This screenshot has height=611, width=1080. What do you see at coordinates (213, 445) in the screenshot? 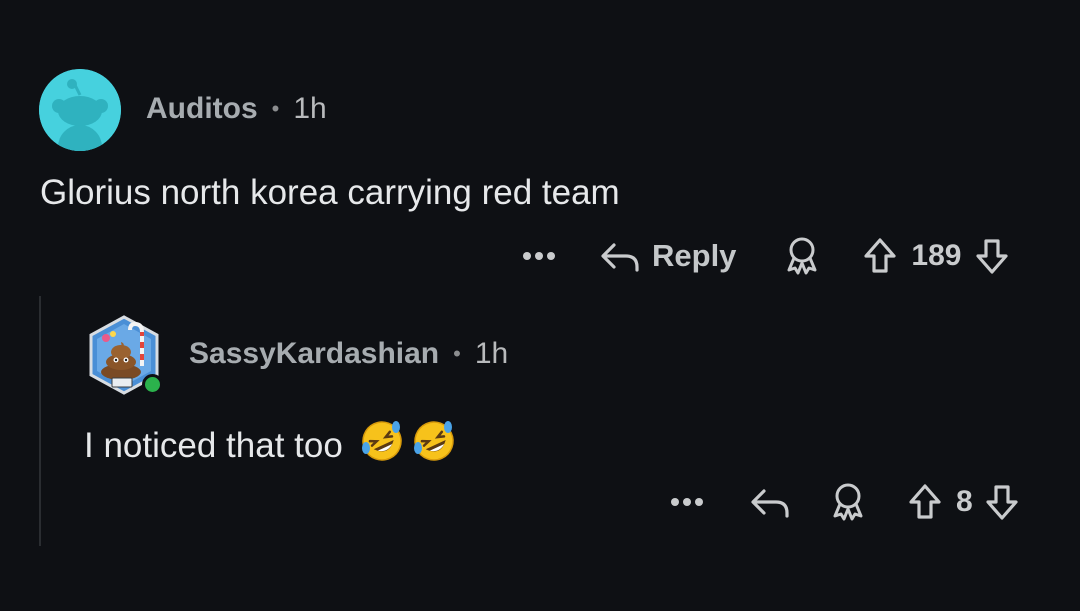
I see `comment-text-content: I noticed that too` at bounding box center [213, 445].